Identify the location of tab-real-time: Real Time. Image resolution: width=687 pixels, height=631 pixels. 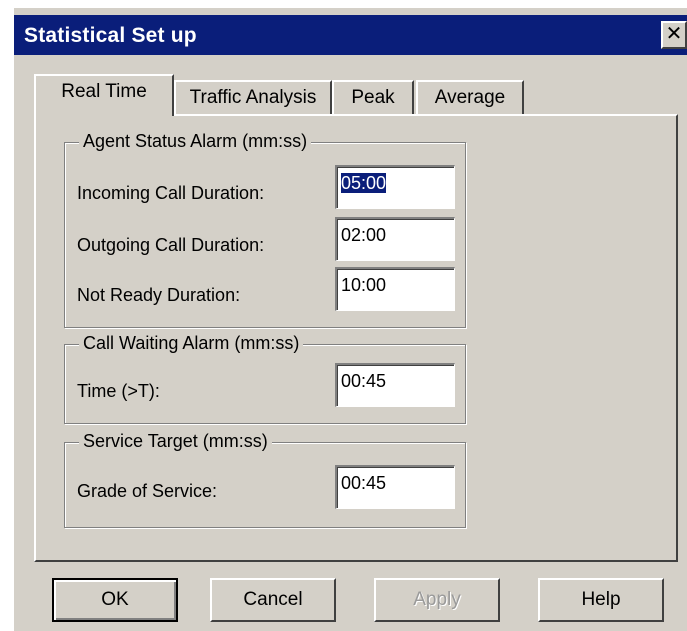
(104, 95).